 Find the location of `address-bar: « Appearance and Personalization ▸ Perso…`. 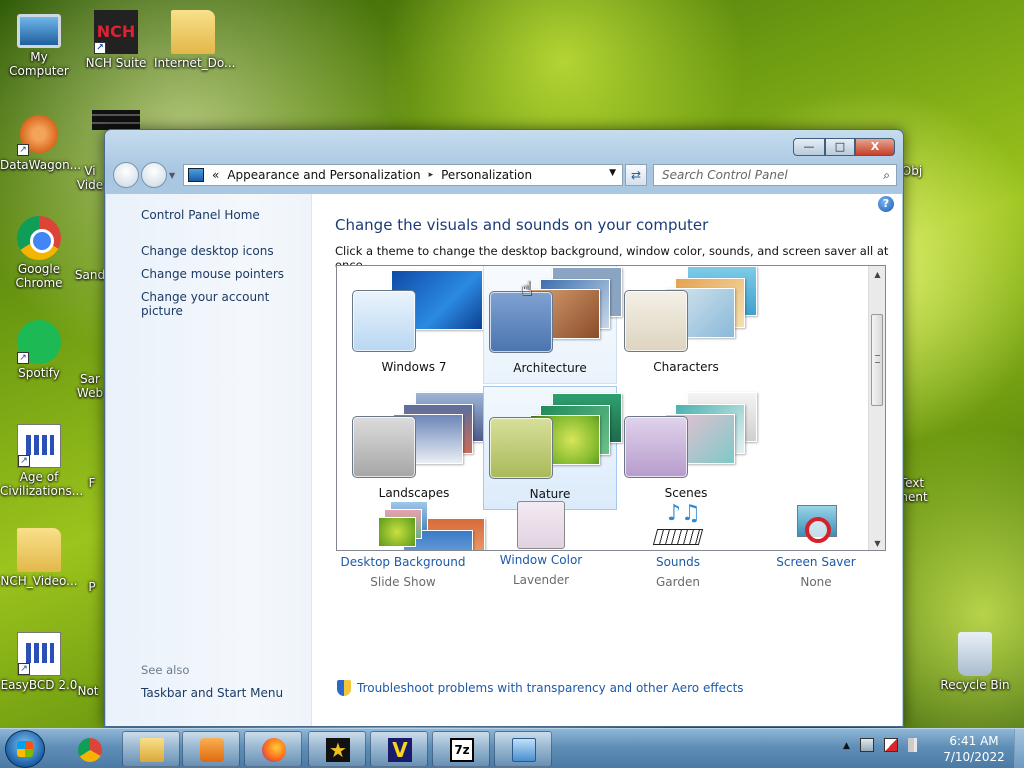

address-bar: « Appearance and Personalization ▸ Perso… is located at coordinates (403, 175).